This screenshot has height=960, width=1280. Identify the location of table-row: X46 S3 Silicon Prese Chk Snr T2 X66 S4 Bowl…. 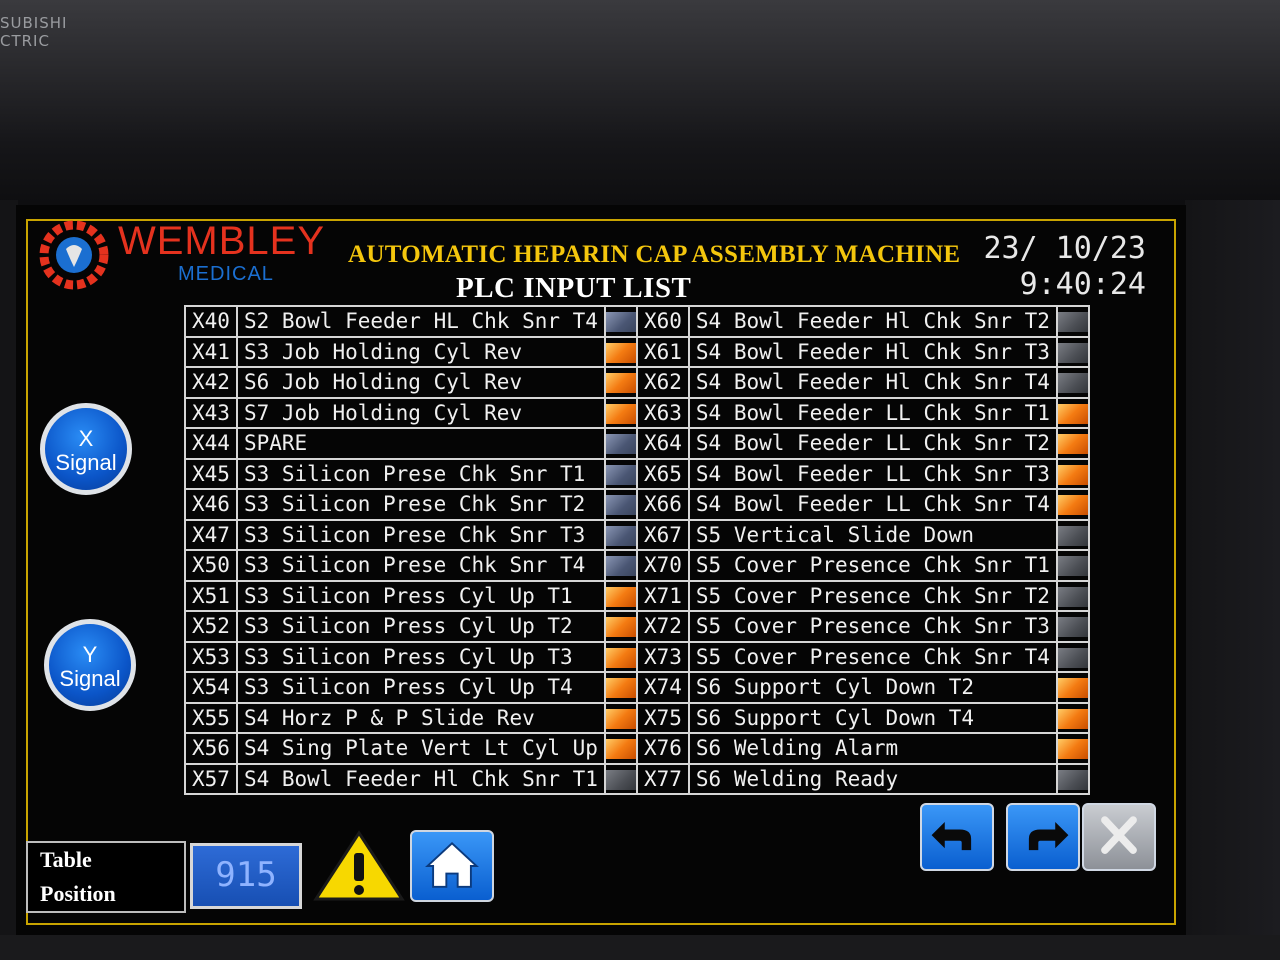
(637, 504).